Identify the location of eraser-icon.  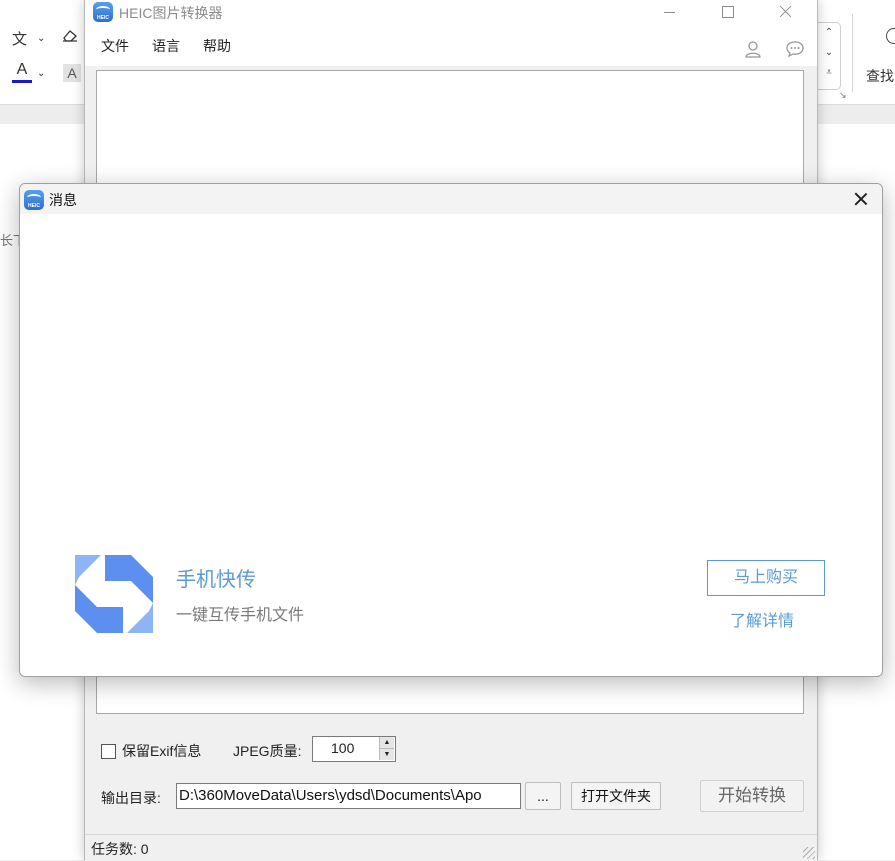
(70, 35).